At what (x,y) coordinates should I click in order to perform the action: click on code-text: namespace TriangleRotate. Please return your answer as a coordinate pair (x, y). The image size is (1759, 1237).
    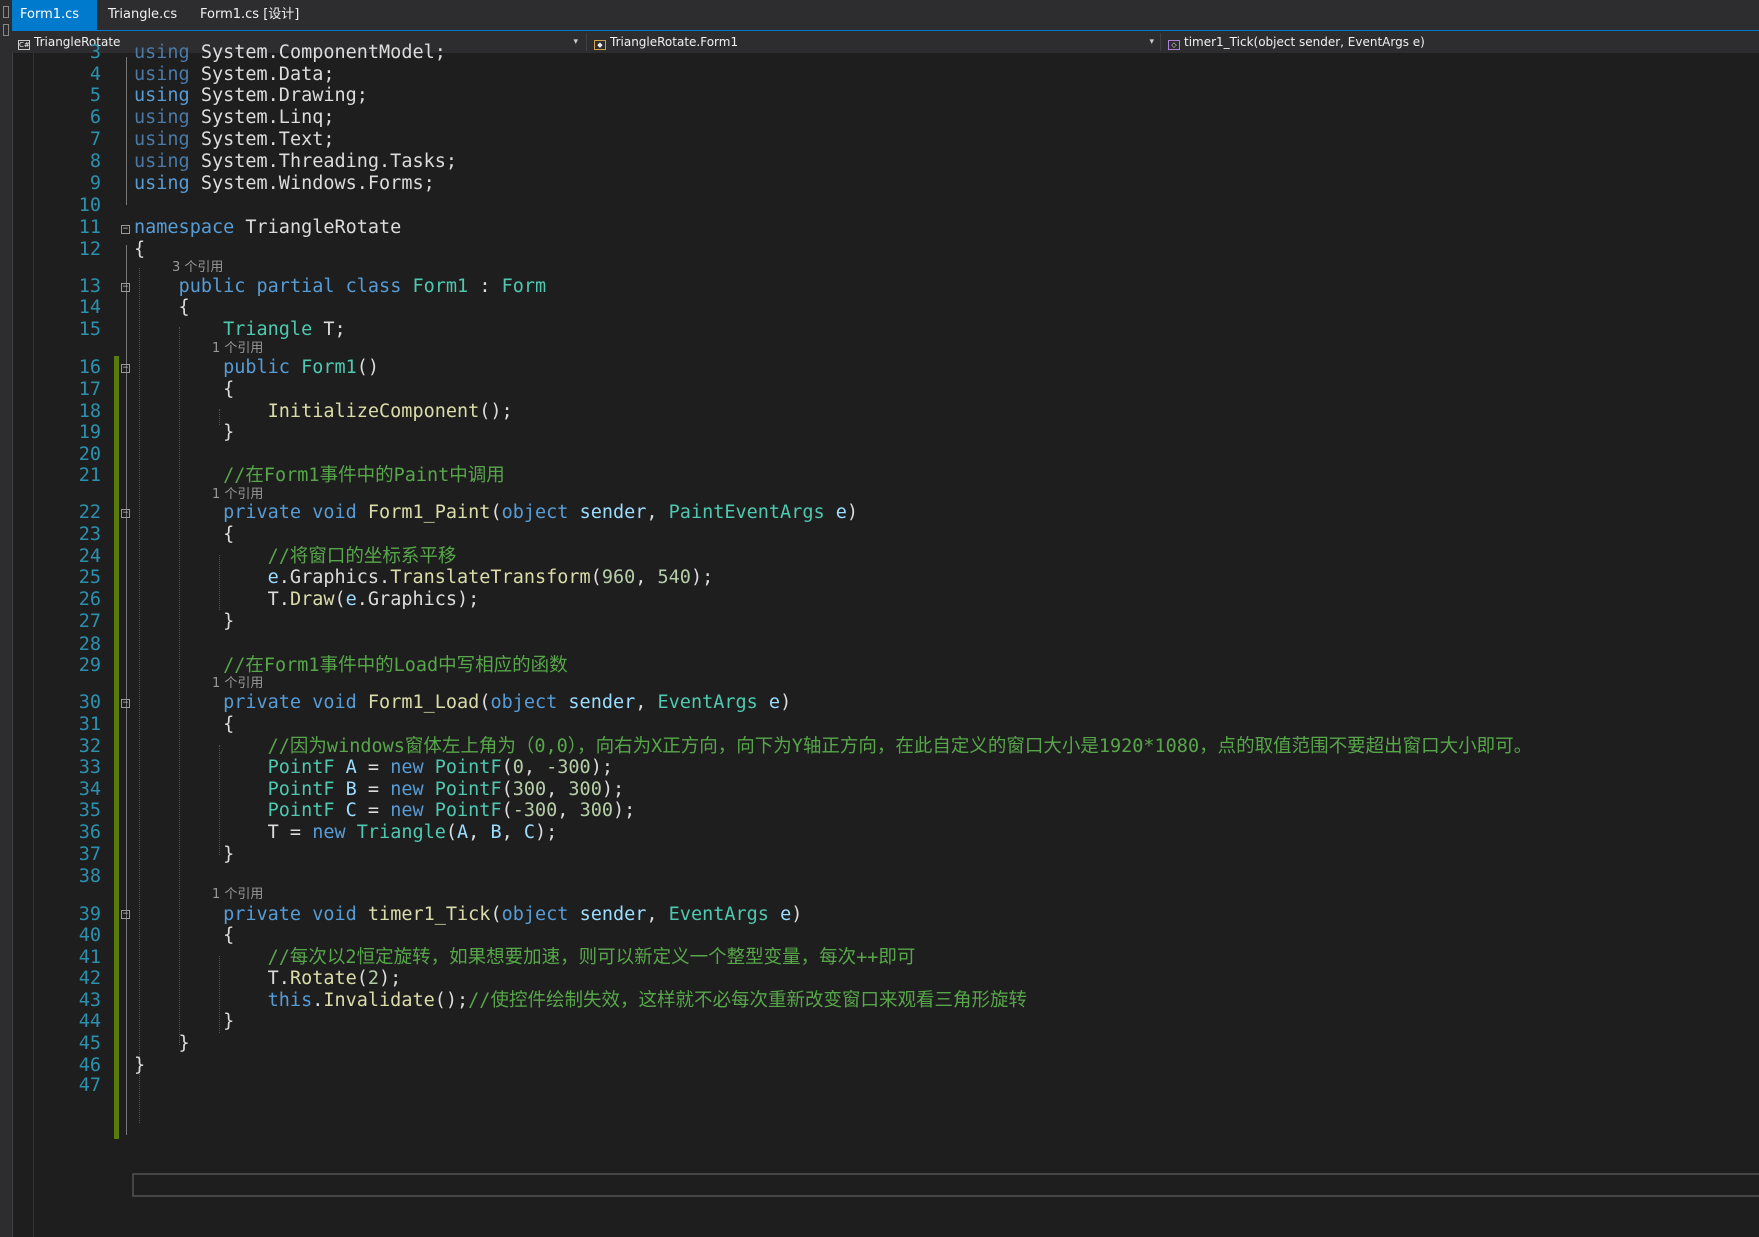
    Looking at the image, I should click on (267, 228).